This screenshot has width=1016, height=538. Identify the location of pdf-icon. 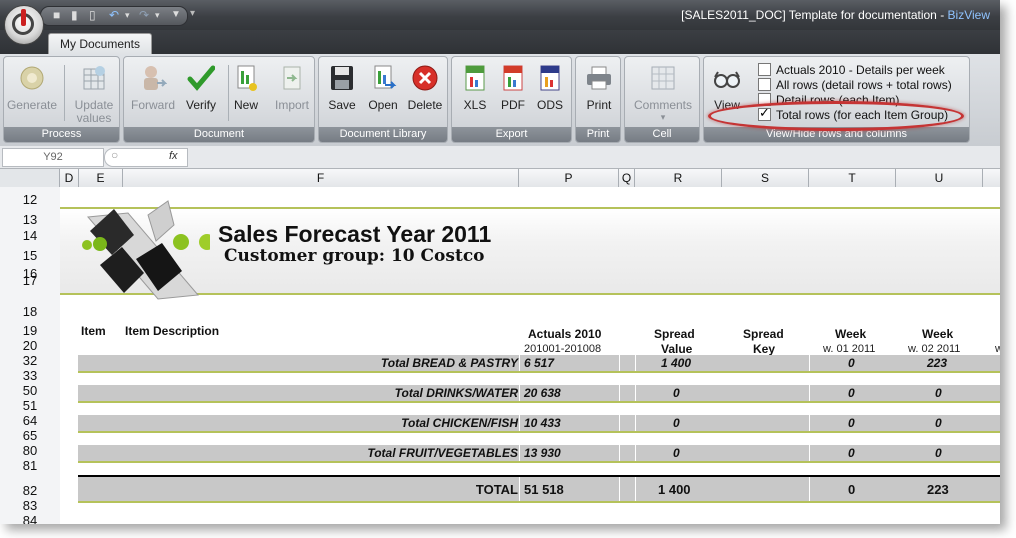
(513, 78).